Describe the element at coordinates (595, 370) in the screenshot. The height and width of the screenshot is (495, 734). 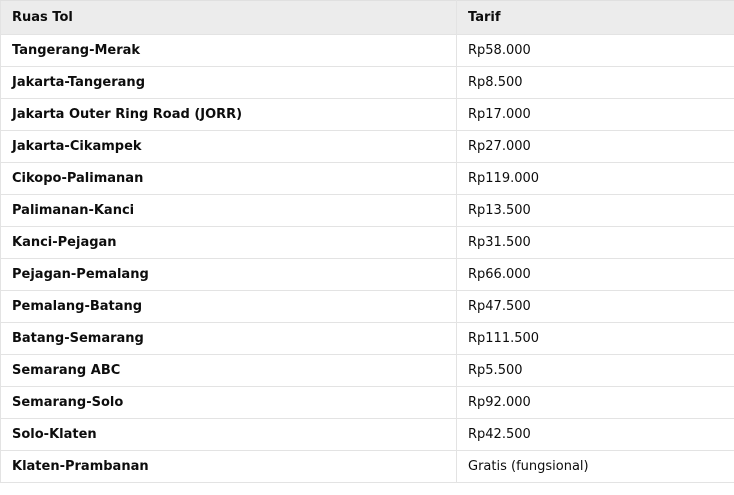
I see `cell-tarif: Rp5.500` at that location.